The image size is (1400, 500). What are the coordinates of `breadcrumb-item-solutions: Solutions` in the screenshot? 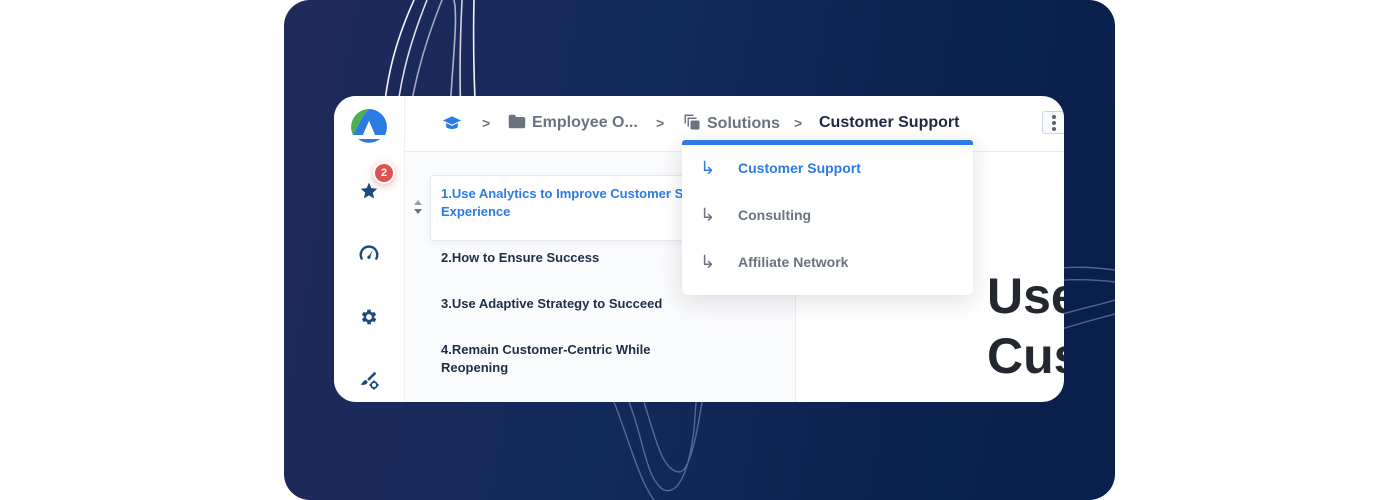 It's located at (731, 123).